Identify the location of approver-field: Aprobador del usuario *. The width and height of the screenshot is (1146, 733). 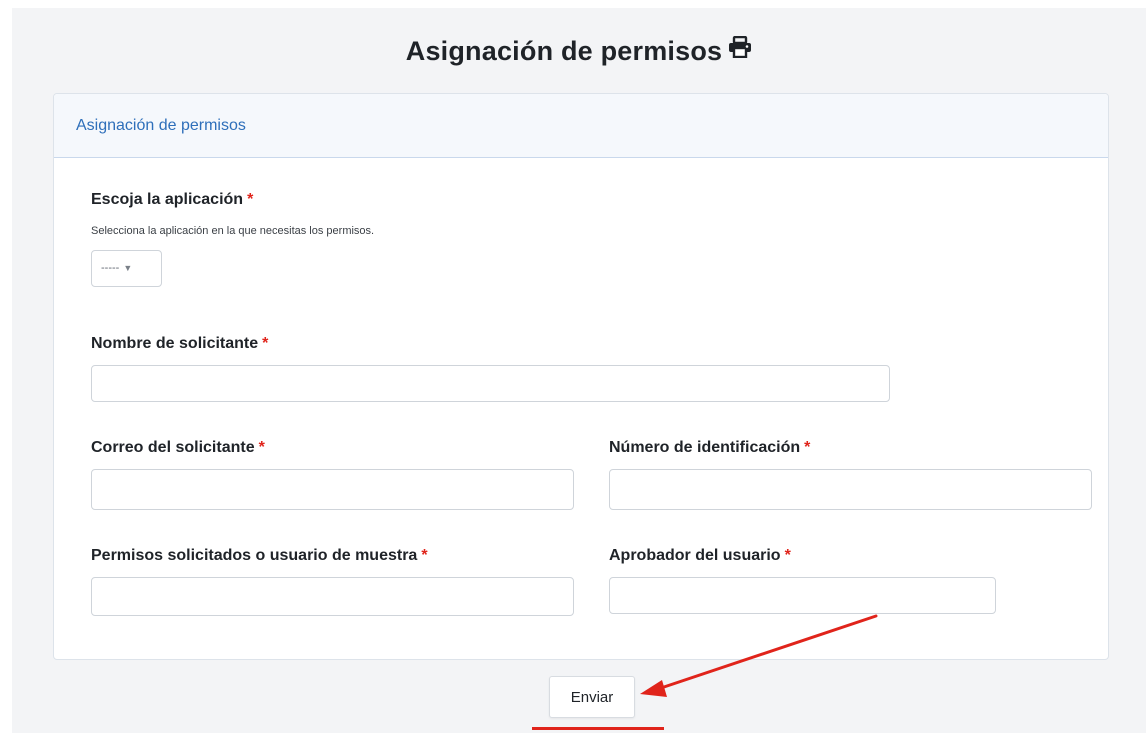
(802, 580).